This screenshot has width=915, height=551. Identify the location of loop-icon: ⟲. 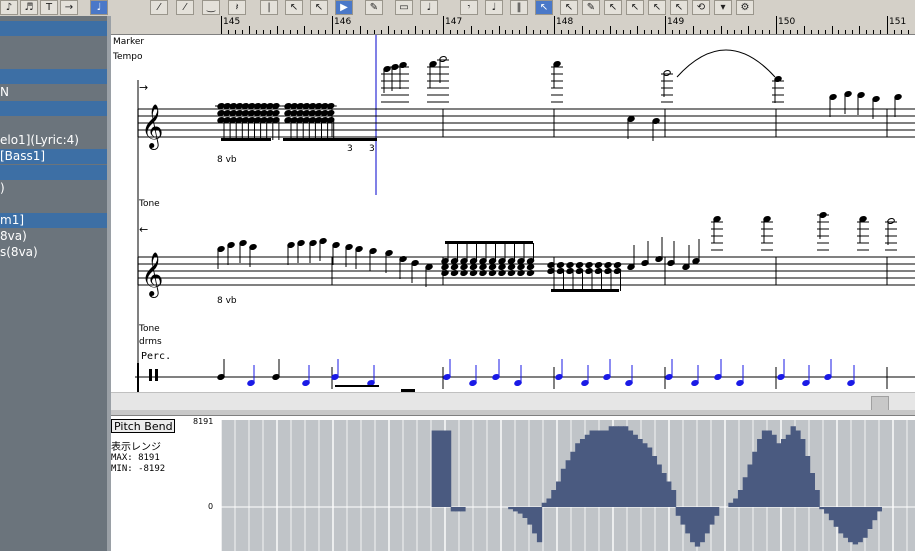
(701, 7).